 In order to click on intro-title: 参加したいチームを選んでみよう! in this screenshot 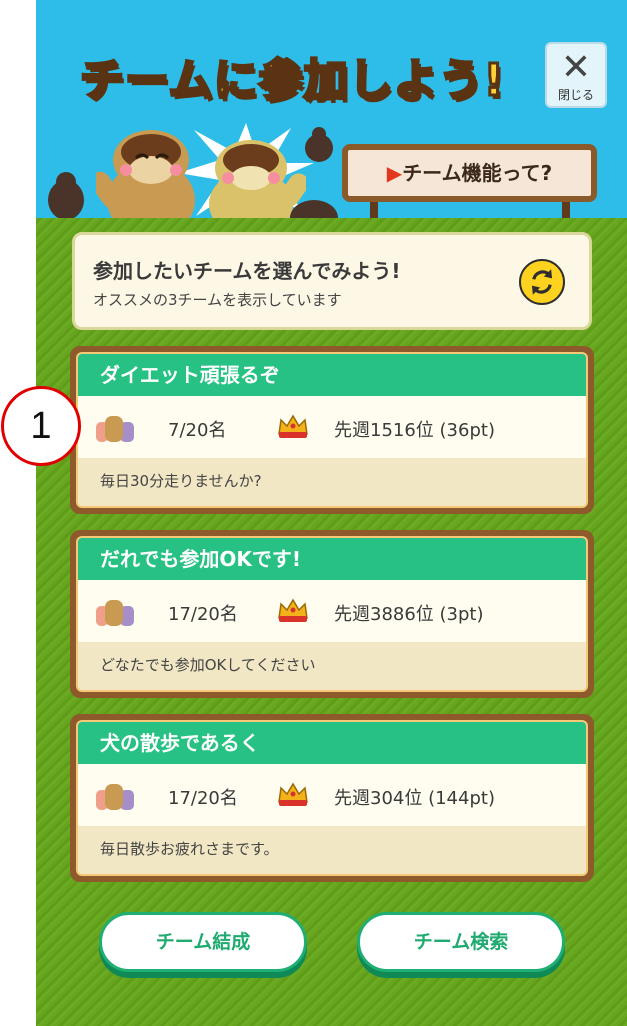, I will do `click(247, 271)`.